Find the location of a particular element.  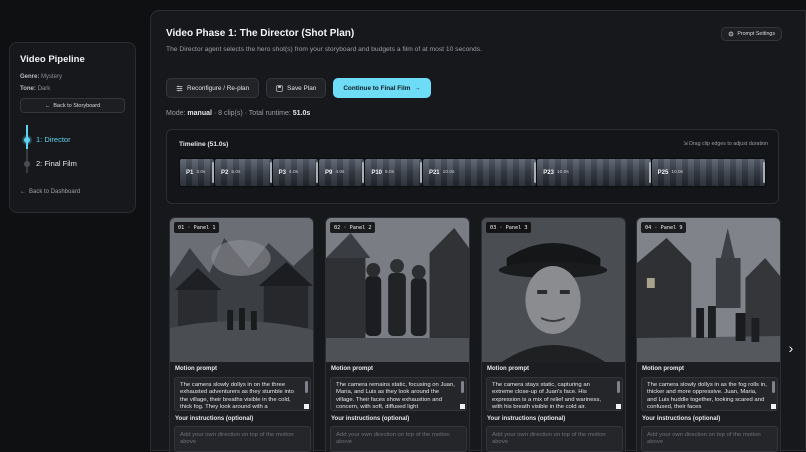

timeline-clip: P3 4.0s is located at coordinates (295, 172).